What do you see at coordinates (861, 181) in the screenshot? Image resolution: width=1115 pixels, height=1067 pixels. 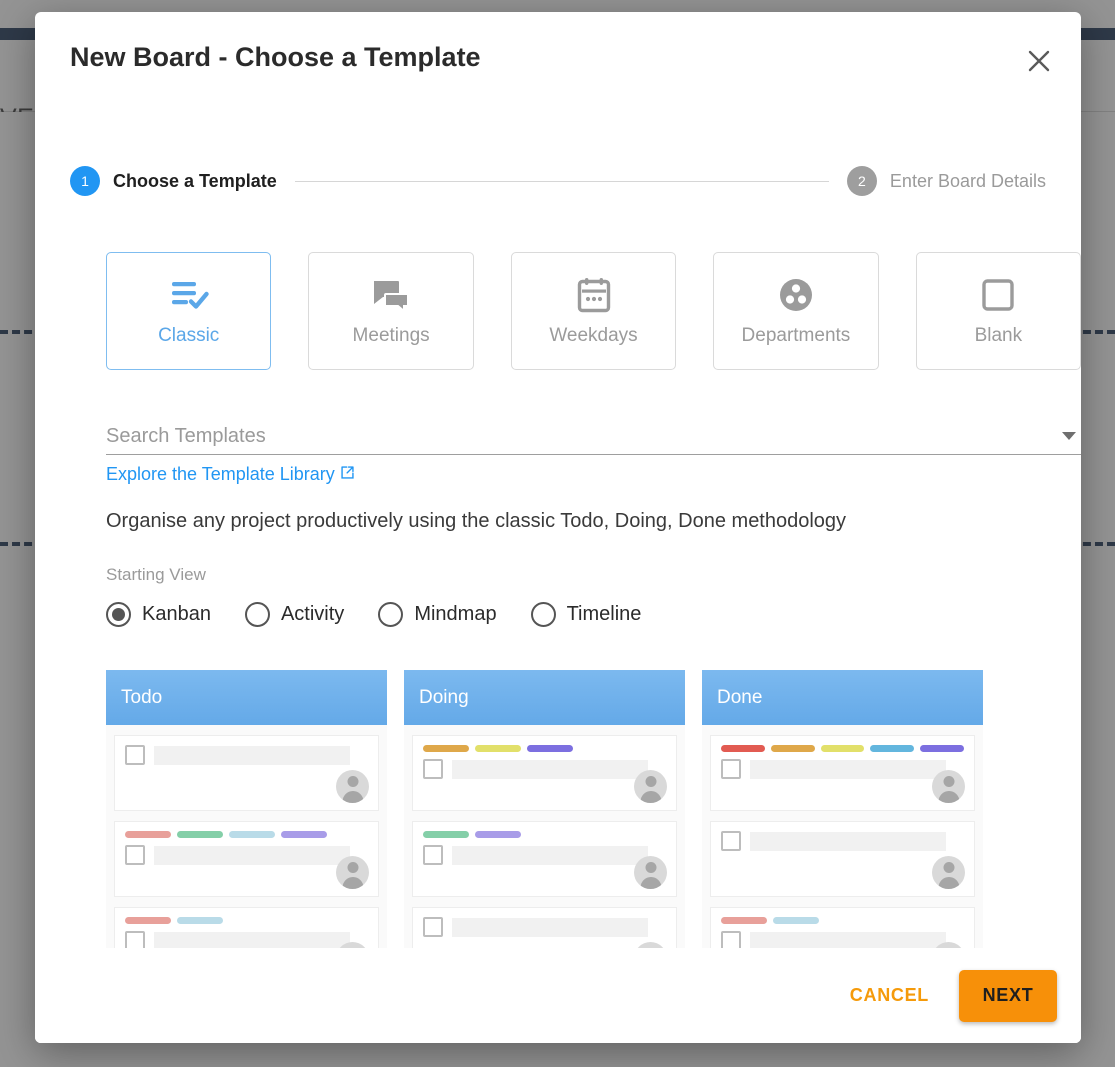 I see `stepper-step-2-number: 2` at bounding box center [861, 181].